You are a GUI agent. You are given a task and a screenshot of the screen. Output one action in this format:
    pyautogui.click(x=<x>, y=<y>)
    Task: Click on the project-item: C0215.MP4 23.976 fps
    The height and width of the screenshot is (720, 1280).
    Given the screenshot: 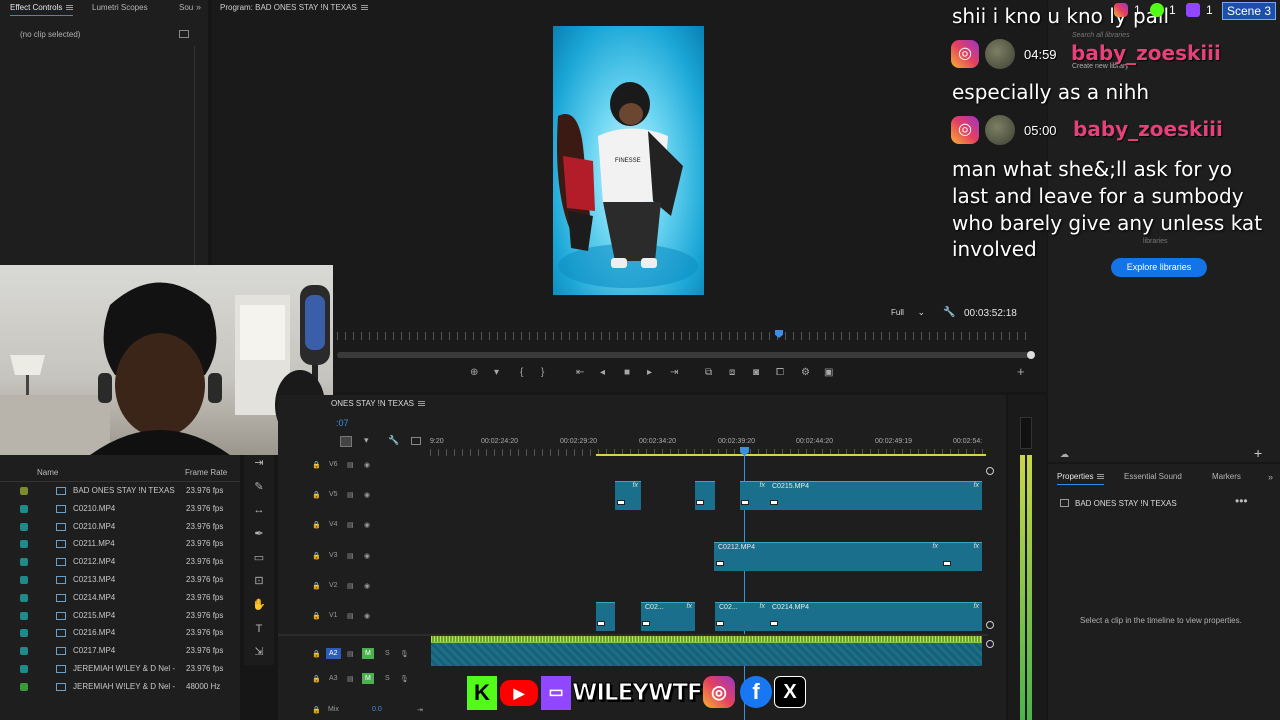 What is the action you would take?
    pyautogui.click(x=120, y=616)
    